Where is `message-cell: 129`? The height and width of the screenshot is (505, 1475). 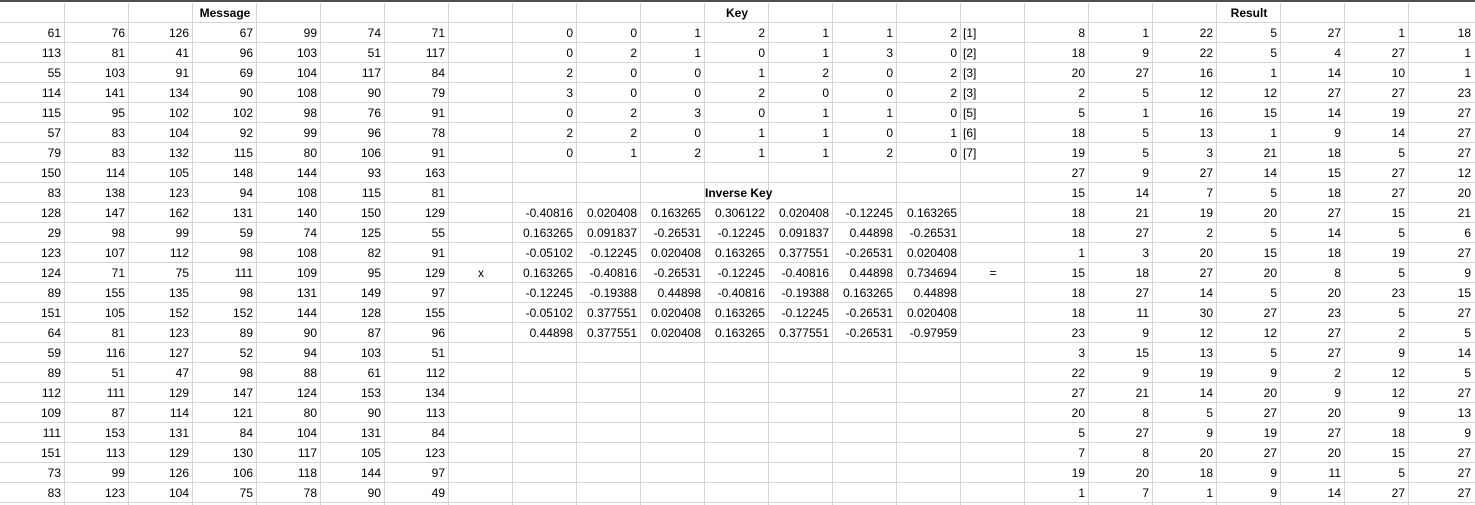 message-cell: 129 is located at coordinates (417, 273).